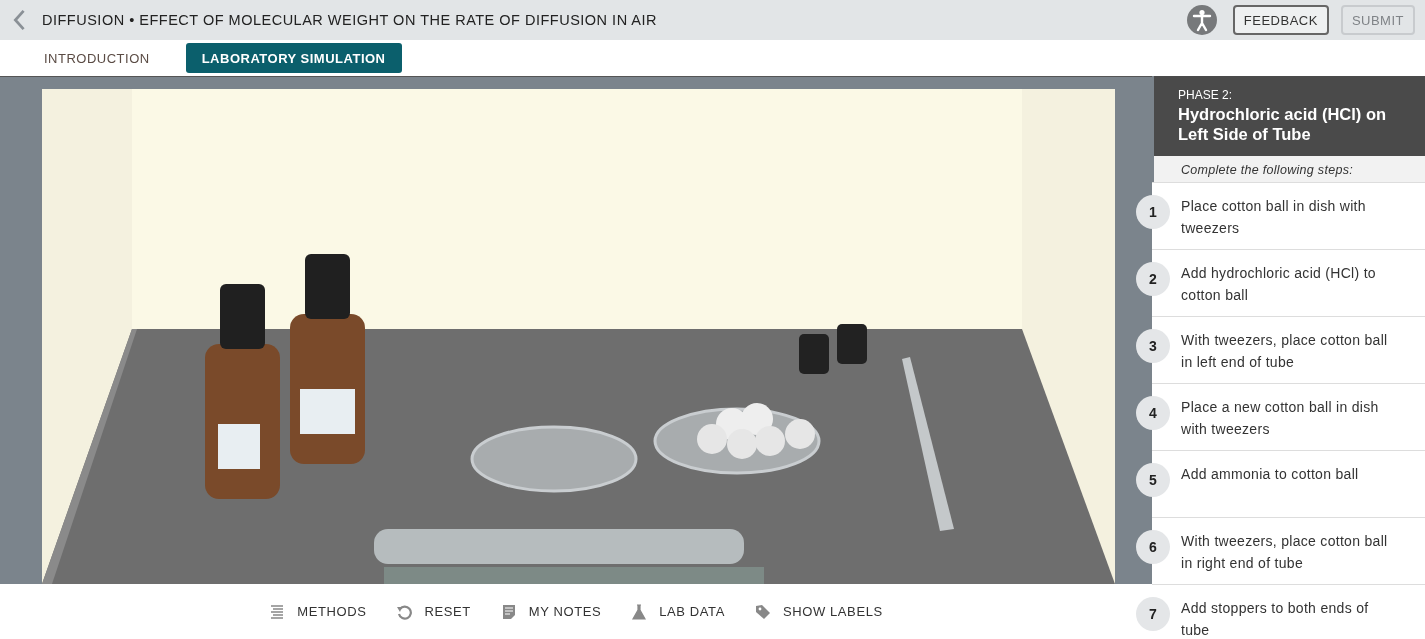 The width and height of the screenshot is (1425, 639). What do you see at coordinates (639, 611) in the screenshot?
I see `flask-icon` at bounding box center [639, 611].